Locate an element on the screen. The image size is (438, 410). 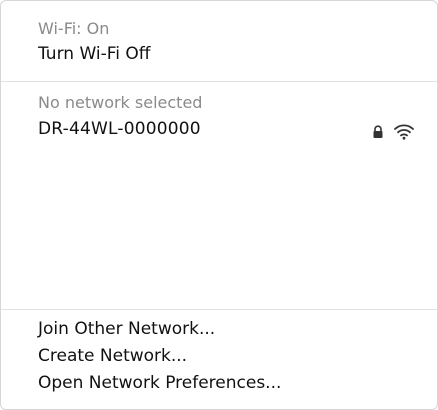
turn-wifi-off-item: Turn Wi-Fi Off is located at coordinates (94, 54).